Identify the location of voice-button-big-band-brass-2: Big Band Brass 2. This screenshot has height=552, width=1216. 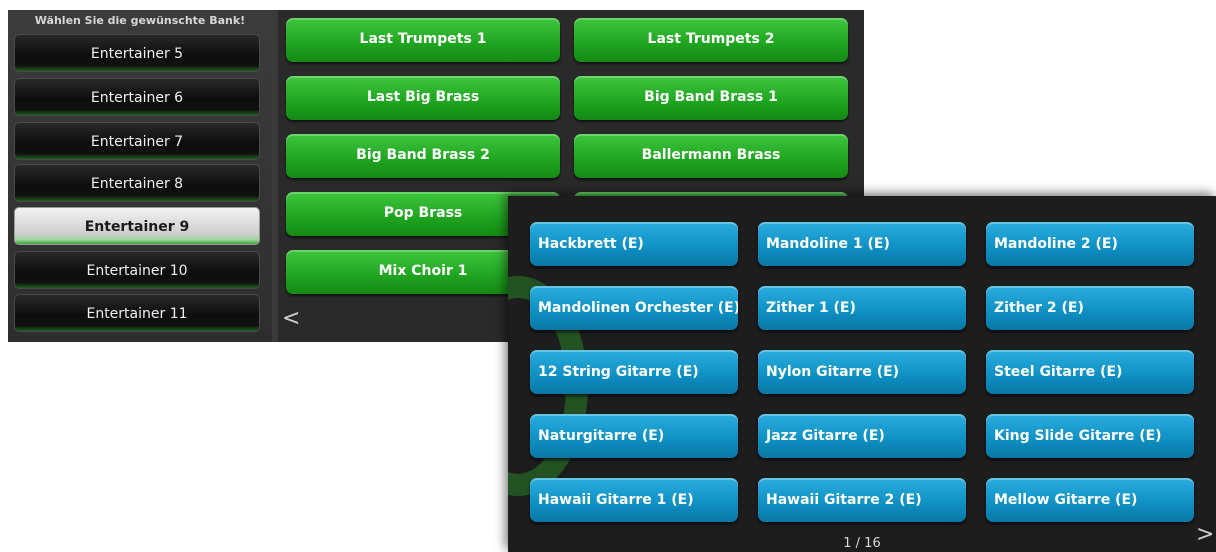
(423, 156).